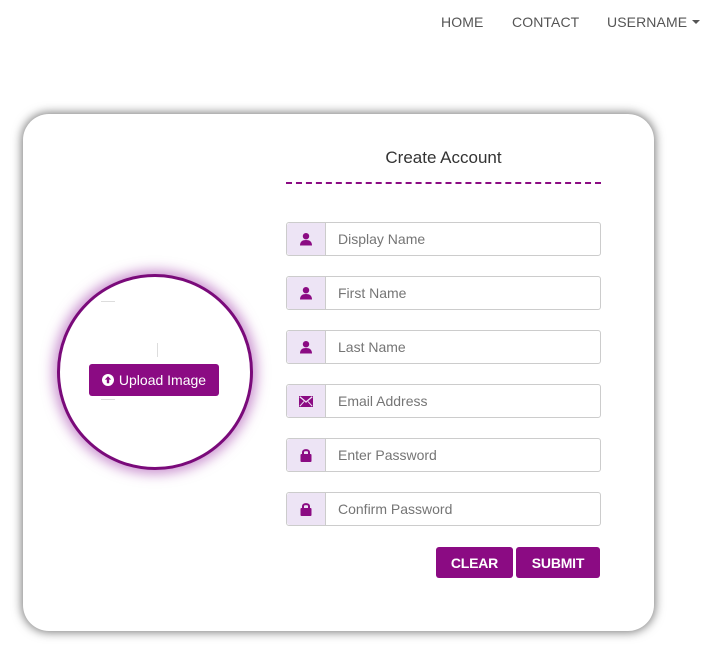 The width and height of the screenshot is (705, 649). Describe the element at coordinates (647, 22) in the screenshot. I see `nav-username-label: USERNAME` at that location.